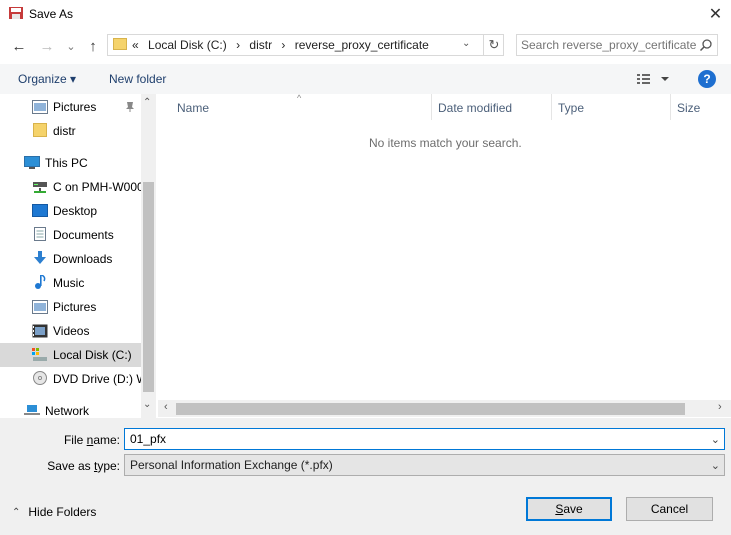  What do you see at coordinates (365, 79) in the screenshot?
I see `command-bar: Organize ▾ New folder ?` at bounding box center [365, 79].